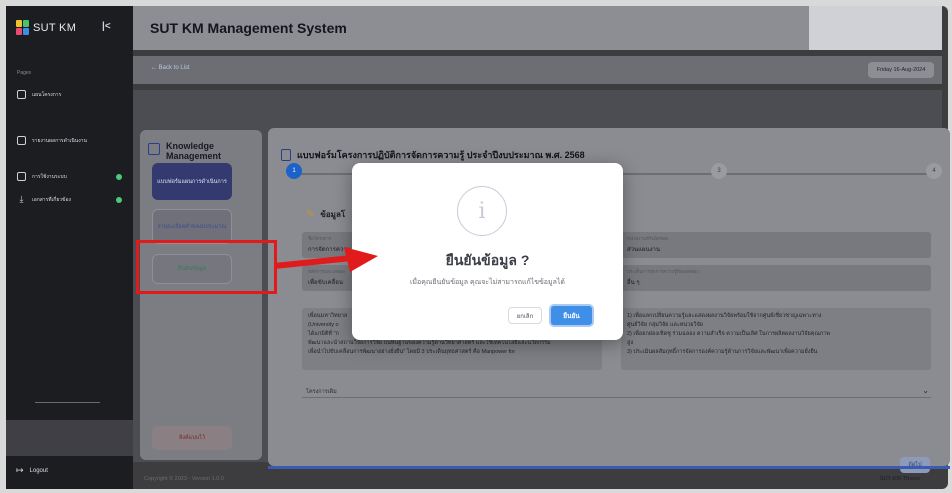  Describe the element at coordinates (192, 438) in the screenshot. I see `save-draft-button: ลิงค์แบบไว้` at that location.